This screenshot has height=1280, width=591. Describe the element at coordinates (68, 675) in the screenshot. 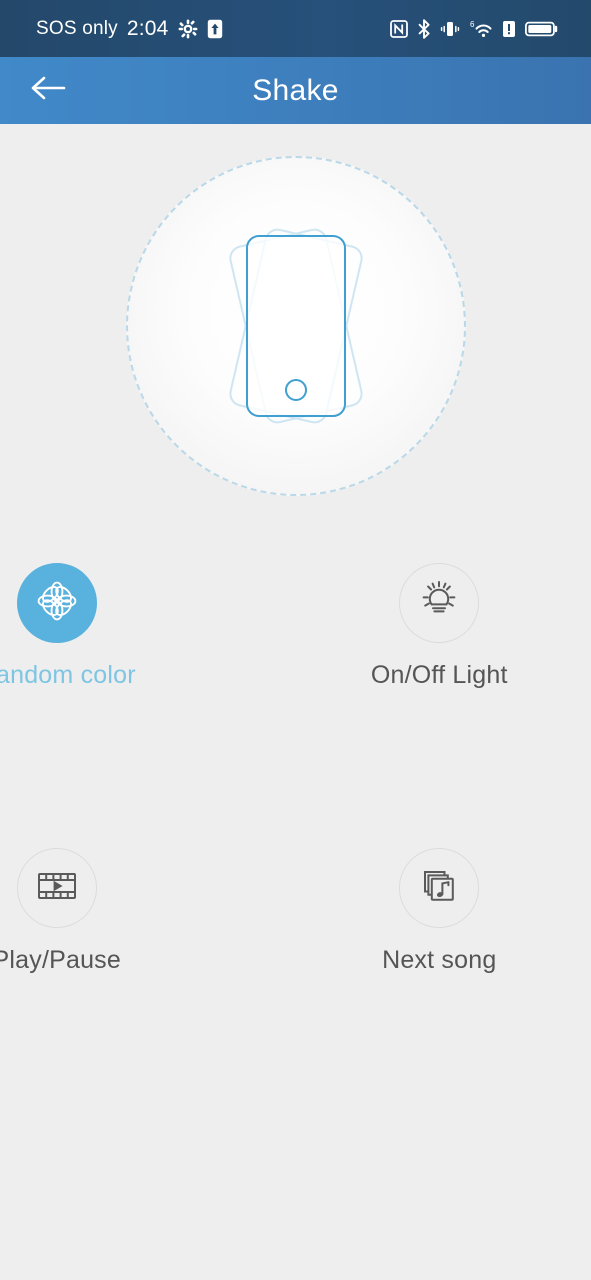

I see `action-label: Random color` at that location.